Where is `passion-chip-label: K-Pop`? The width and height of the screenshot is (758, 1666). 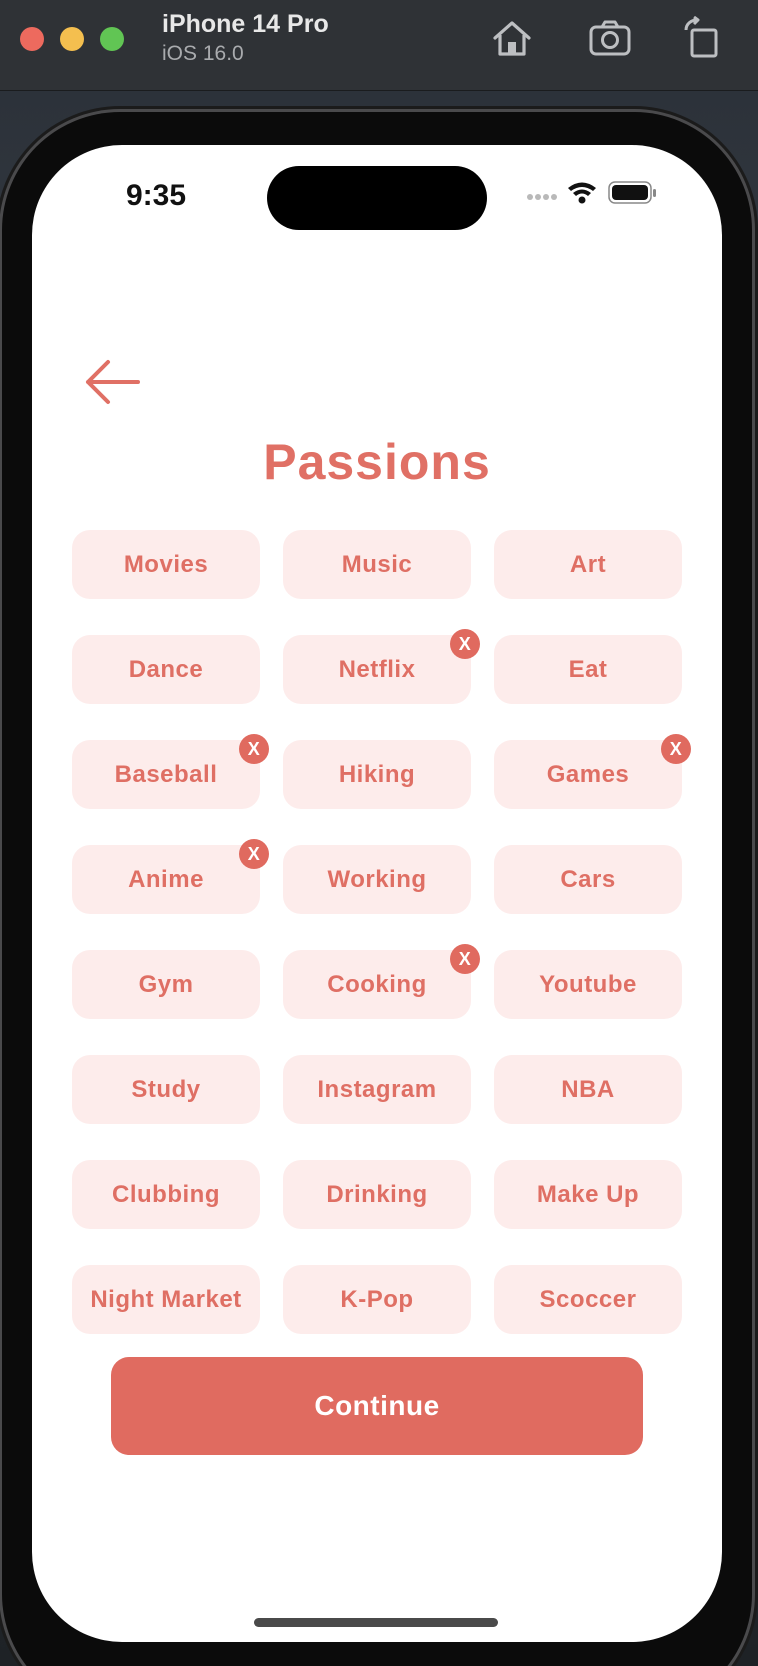
passion-chip-label: K-Pop is located at coordinates (377, 1299).